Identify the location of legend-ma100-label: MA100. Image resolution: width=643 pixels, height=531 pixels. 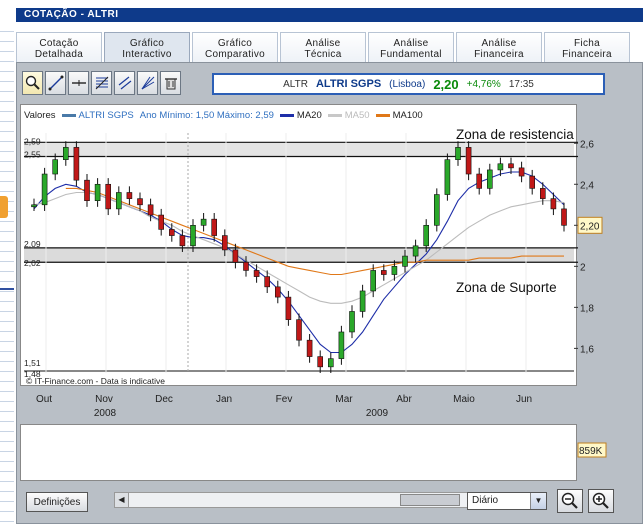
(407, 115).